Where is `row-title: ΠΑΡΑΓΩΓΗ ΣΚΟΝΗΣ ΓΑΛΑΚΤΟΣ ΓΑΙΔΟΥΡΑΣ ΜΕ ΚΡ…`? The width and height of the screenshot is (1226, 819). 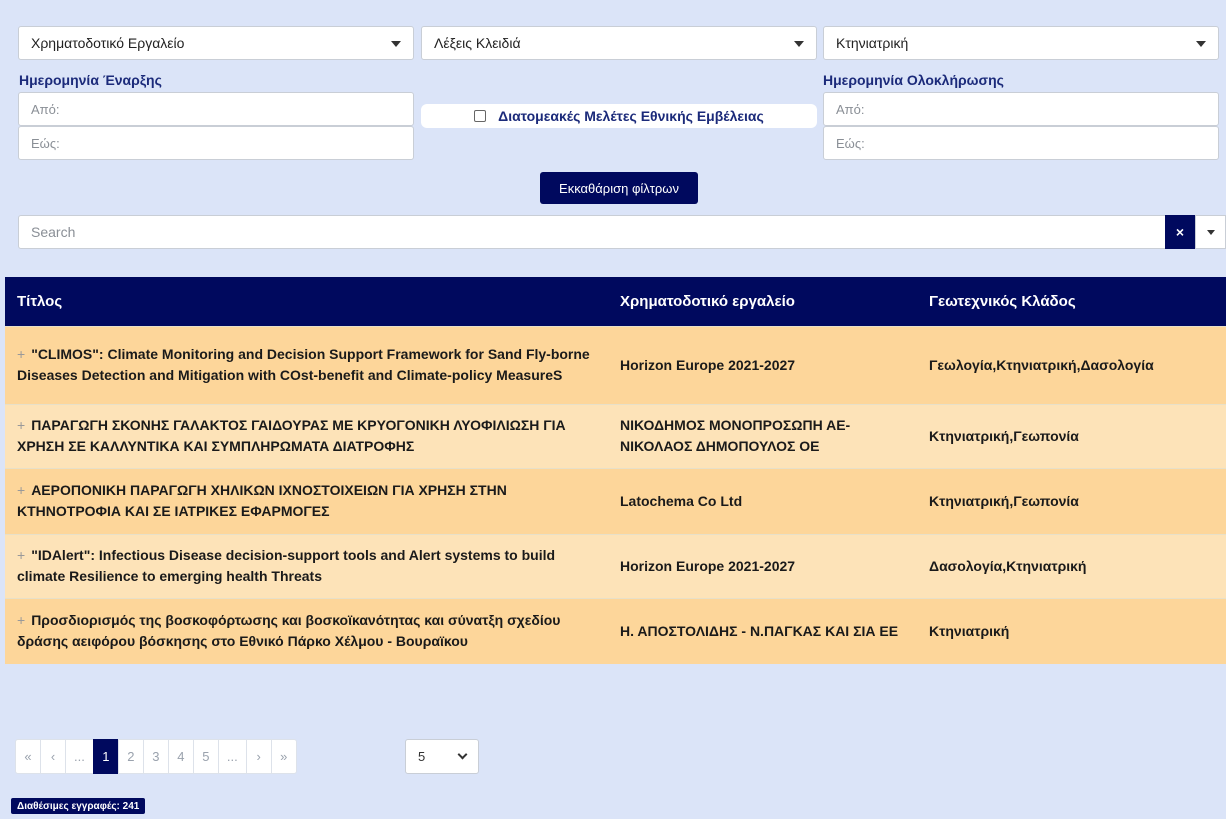 row-title: ΠΑΡΑΓΩΓΗ ΣΚΟΝΗΣ ΓΑΛΑΚΤΟΣ ΓΑΙΔΟΥΡΑΣ ΜΕ ΚΡ… is located at coordinates (291, 435).